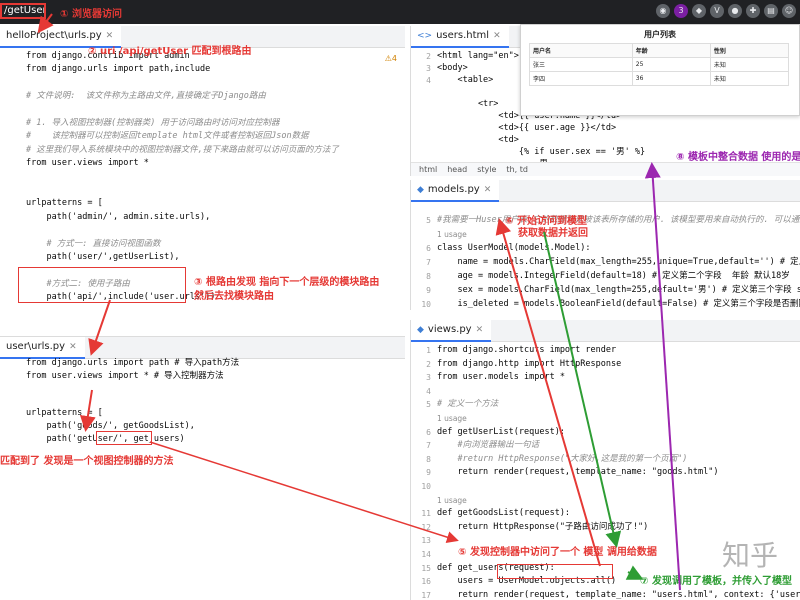 The width and height of the screenshot is (800, 600). I want to click on code-text: path('admin/', admin.site.urls),, so click(118, 216).